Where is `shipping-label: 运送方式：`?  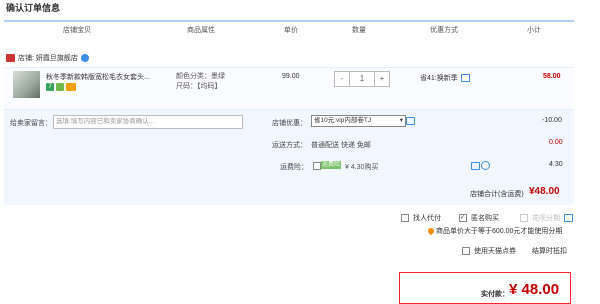 shipping-label: 运送方式： is located at coordinates (289, 145).